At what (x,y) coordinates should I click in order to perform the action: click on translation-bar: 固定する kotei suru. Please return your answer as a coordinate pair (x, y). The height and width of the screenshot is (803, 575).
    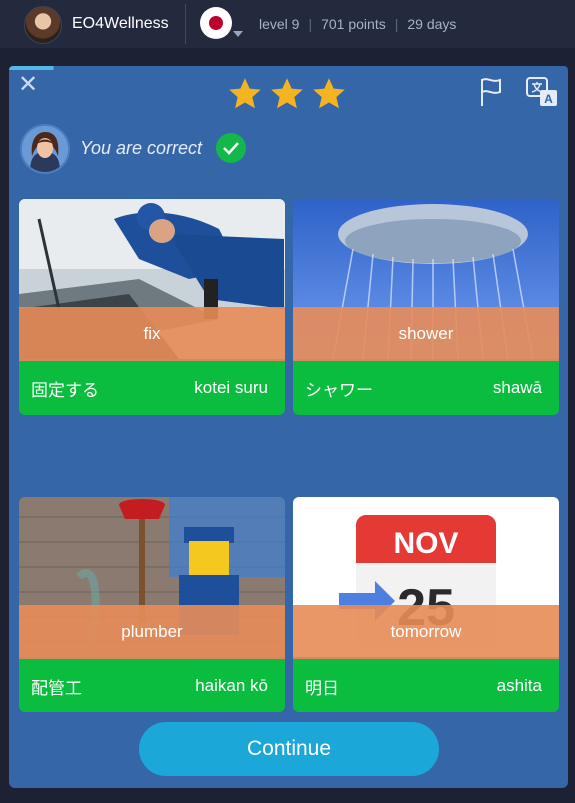
    Looking at the image, I should click on (152, 388).